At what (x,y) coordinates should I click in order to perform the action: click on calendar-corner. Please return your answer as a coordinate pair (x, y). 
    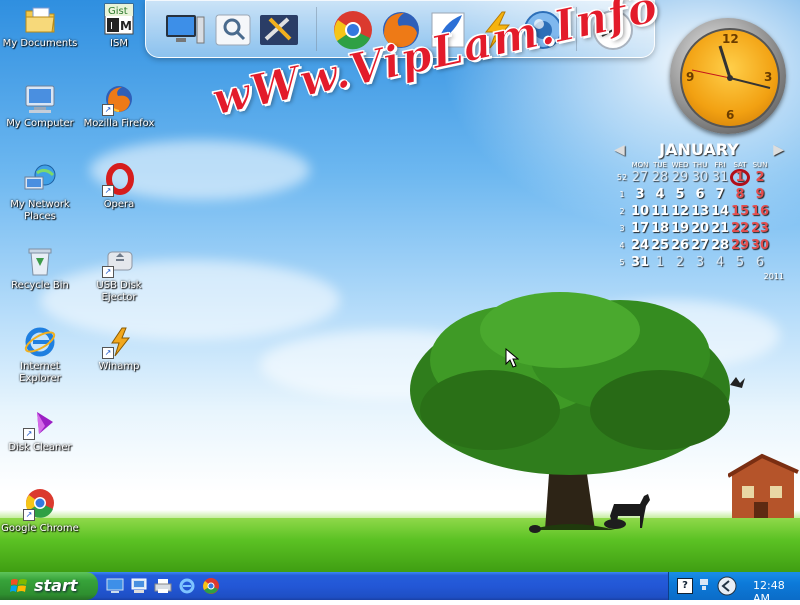
    Looking at the image, I should click on (622, 165).